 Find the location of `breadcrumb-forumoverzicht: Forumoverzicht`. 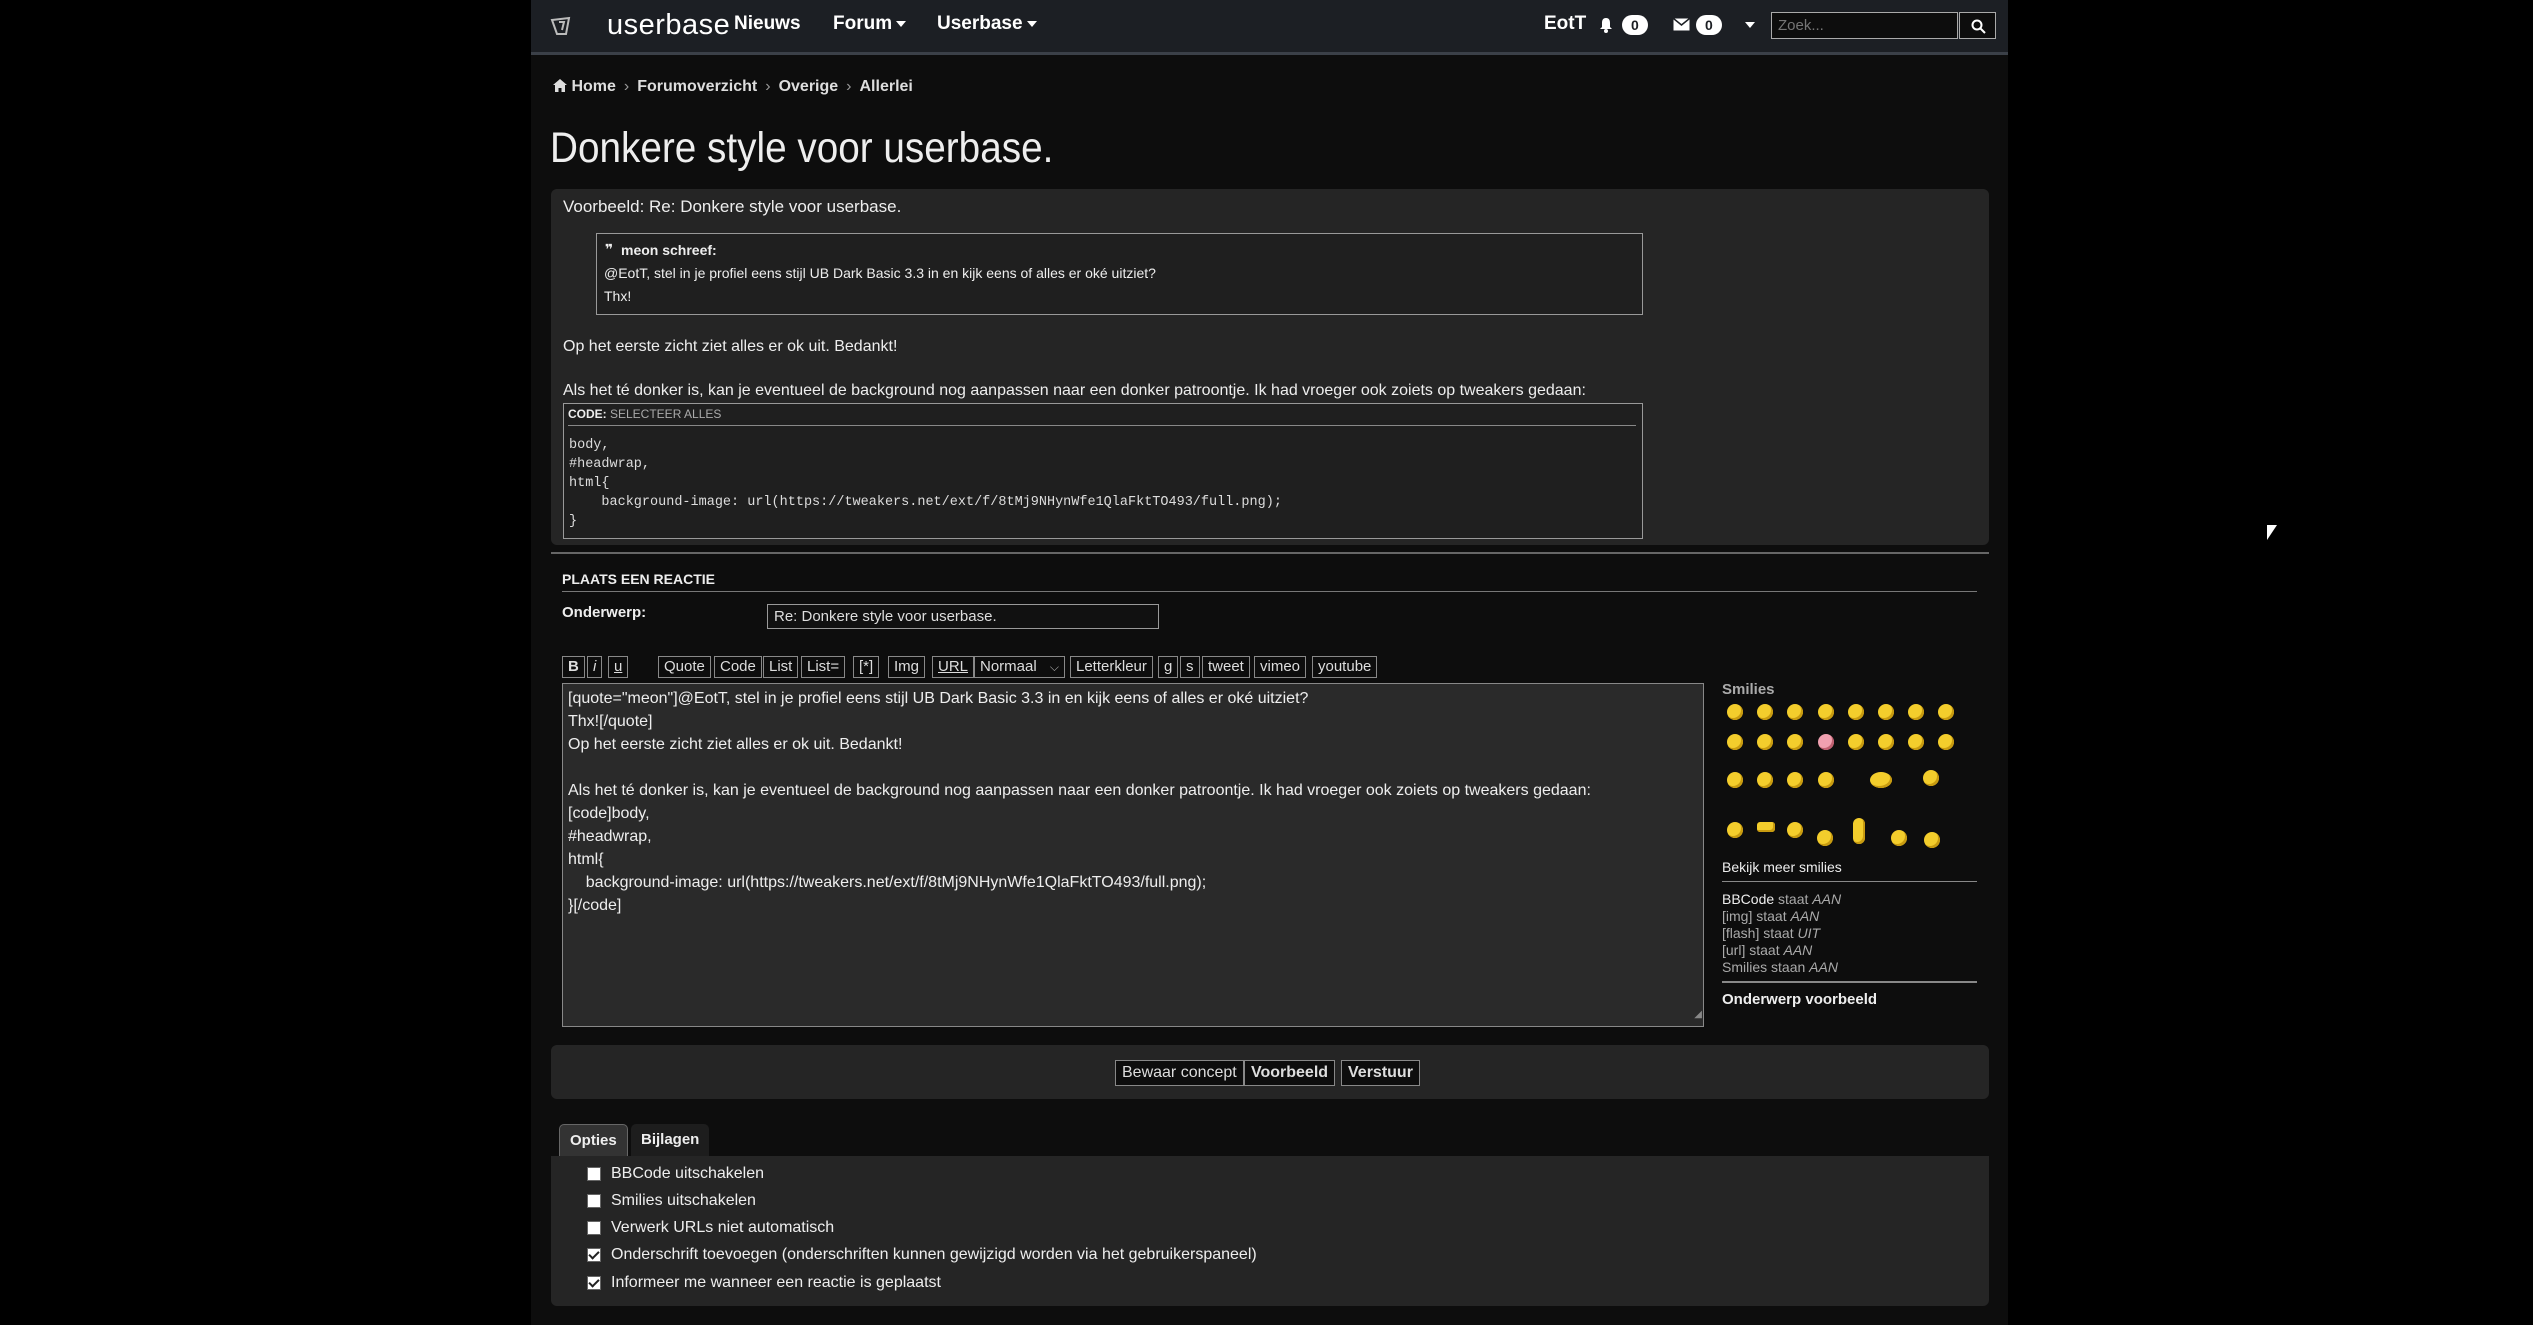

breadcrumb-forumoverzicht: Forumoverzicht is located at coordinates (697, 86).